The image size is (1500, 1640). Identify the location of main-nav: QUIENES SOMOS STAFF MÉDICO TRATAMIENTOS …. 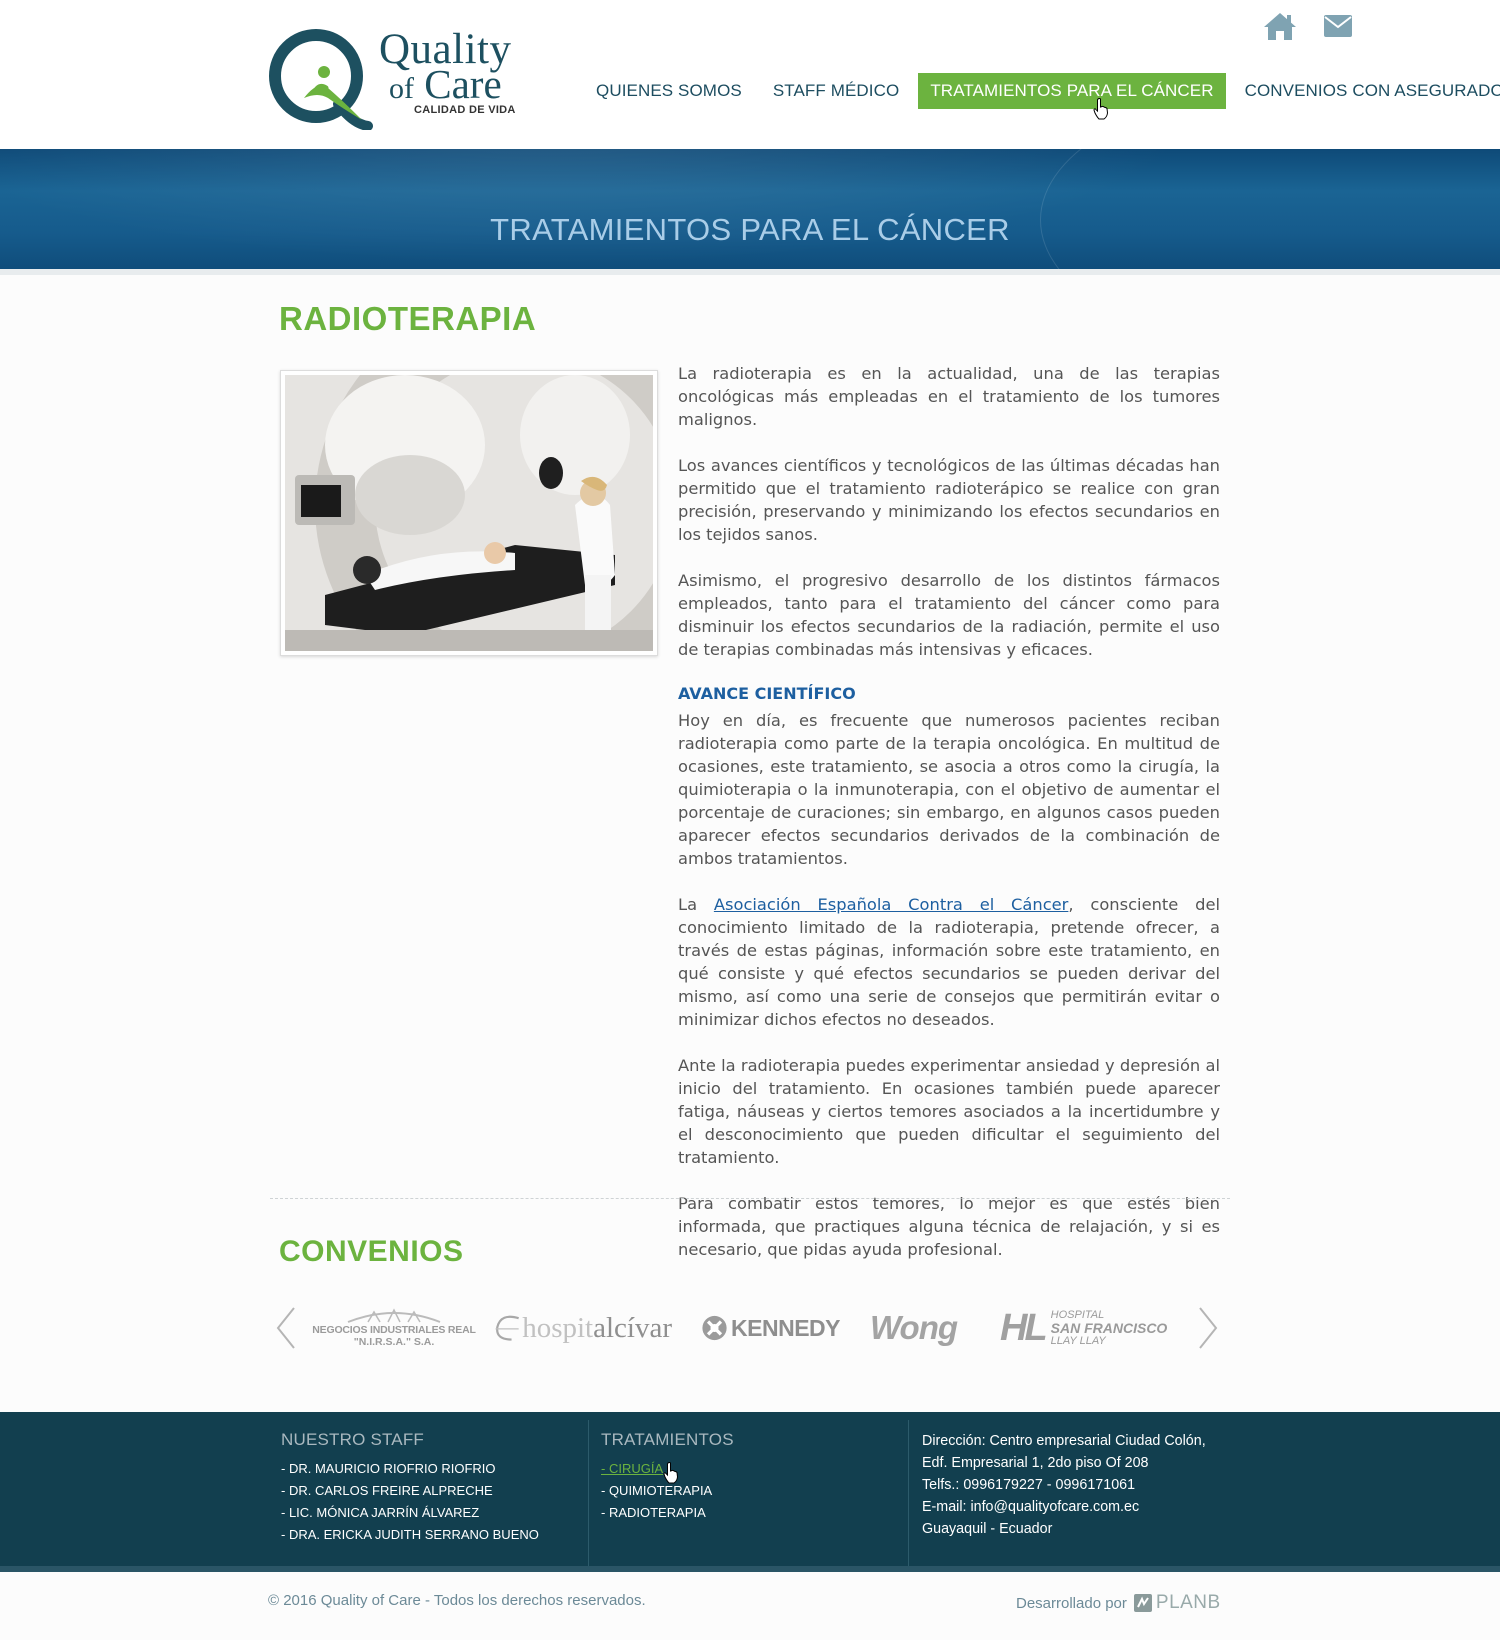
(1042, 91).